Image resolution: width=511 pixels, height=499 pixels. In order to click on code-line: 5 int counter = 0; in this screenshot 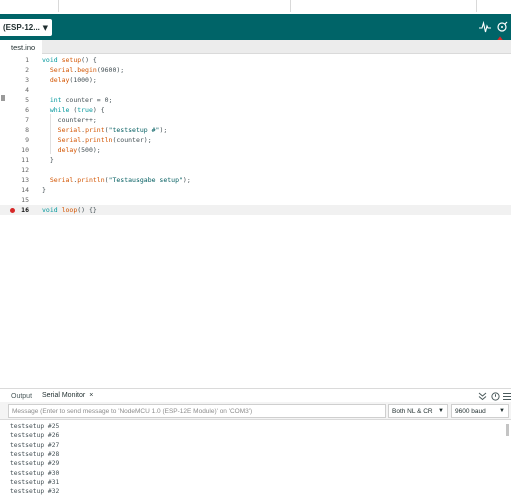, I will do `click(255, 100)`.